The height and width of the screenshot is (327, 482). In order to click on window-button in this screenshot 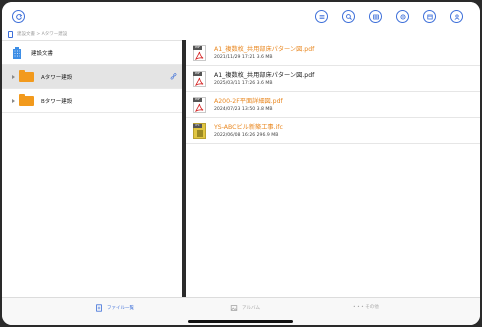, I will do `click(429, 16)`.